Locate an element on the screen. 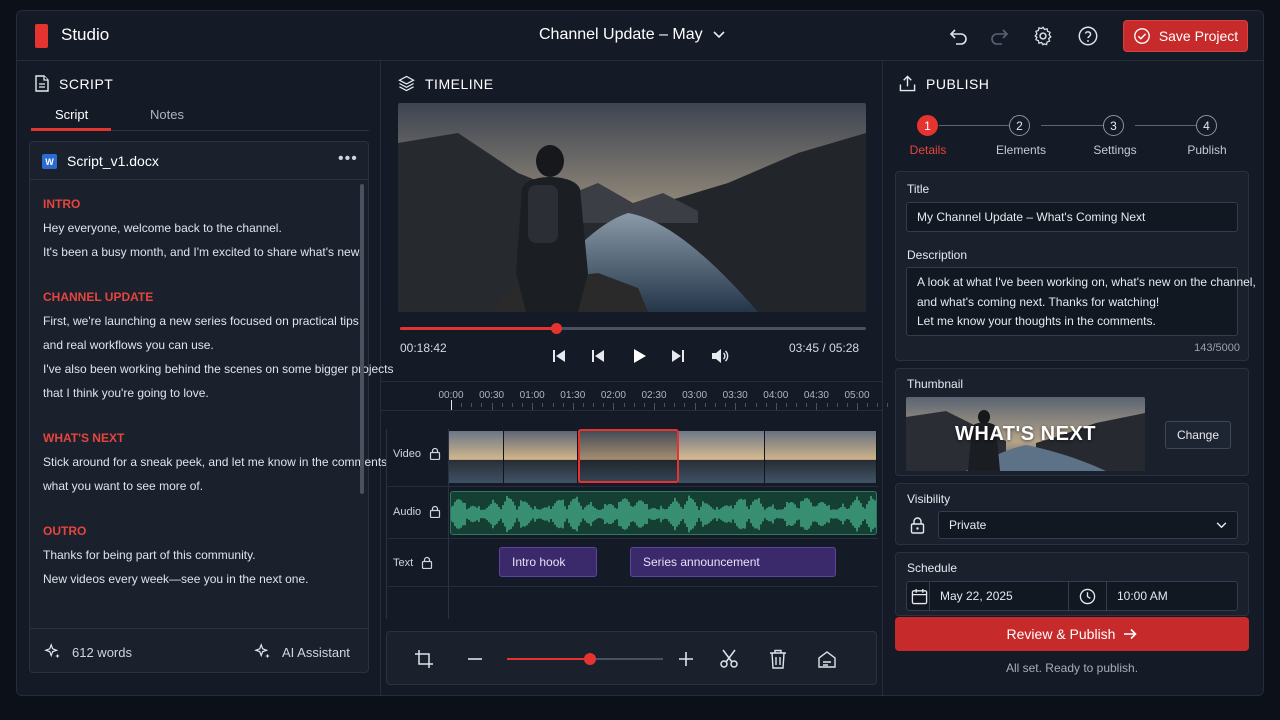 Image resolution: width=1280 pixels, height=720 pixels. step-forward-icon is located at coordinates (678, 356).